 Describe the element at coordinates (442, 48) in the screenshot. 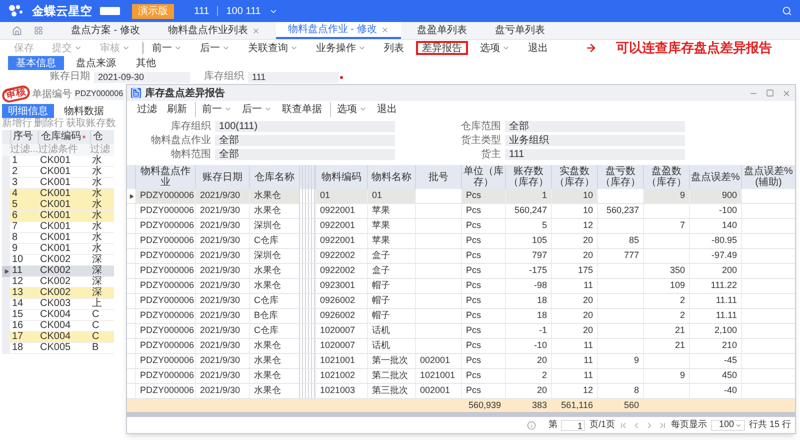

I see `toolbar-button: 差异报告` at that location.